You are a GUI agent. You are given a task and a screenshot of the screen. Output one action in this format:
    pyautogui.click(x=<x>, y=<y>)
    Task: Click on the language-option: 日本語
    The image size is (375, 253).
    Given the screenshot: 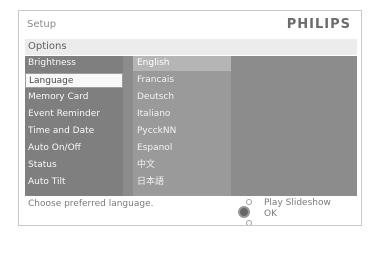 What is the action you would take?
    pyautogui.click(x=182, y=182)
    